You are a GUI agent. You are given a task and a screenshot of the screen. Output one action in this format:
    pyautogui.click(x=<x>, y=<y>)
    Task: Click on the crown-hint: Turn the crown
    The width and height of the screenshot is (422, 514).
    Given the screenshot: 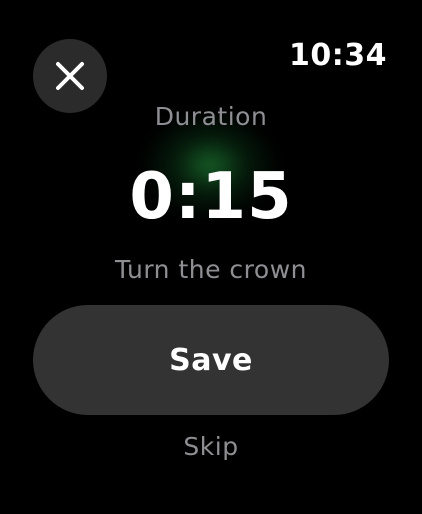 What is the action you would take?
    pyautogui.click(x=211, y=269)
    